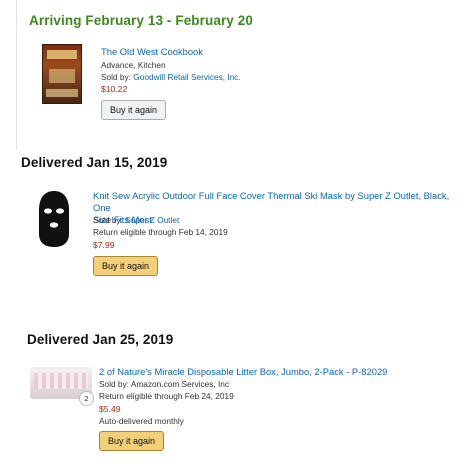 This screenshot has height=466, width=470. I want to click on product-price: $10.22, so click(114, 89).